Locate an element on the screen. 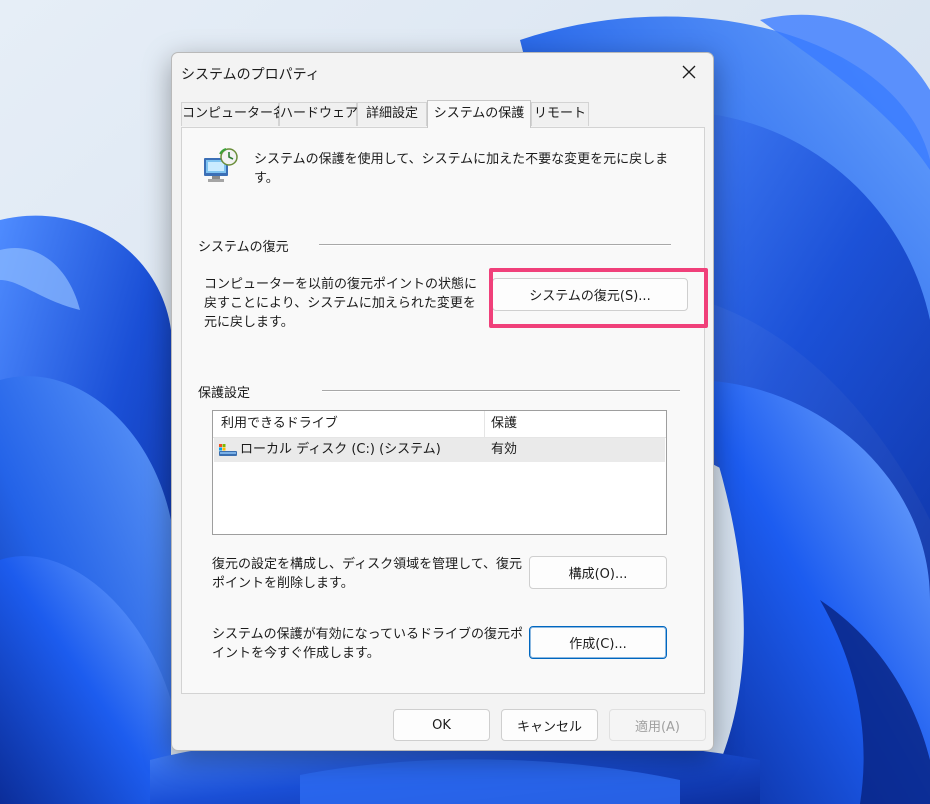 This screenshot has height=804, width=930. dialog-title: システムのプロパティ is located at coordinates (250, 75).